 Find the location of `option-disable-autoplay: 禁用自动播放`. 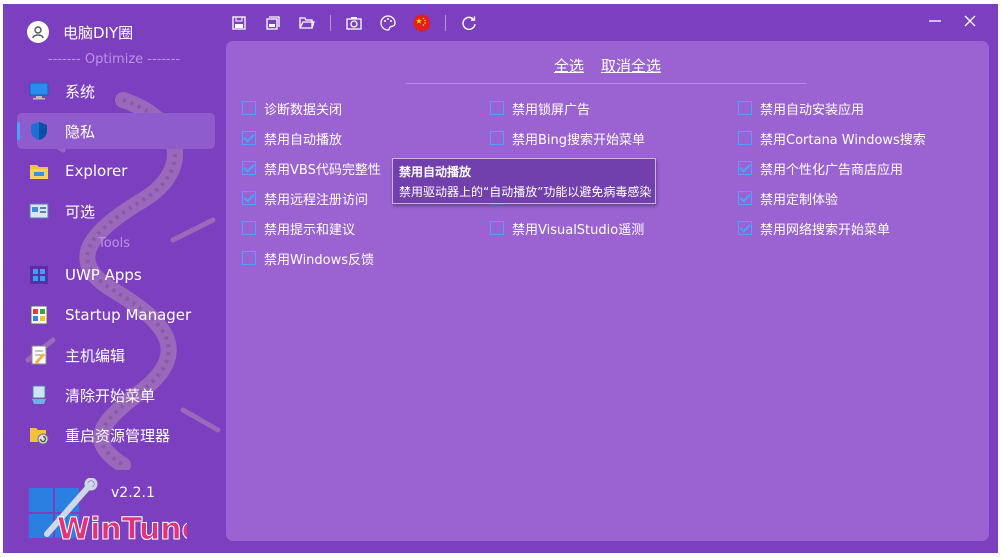

option-disable-autoplay: 禁用自动播放 is located at coordinates (292, 138).